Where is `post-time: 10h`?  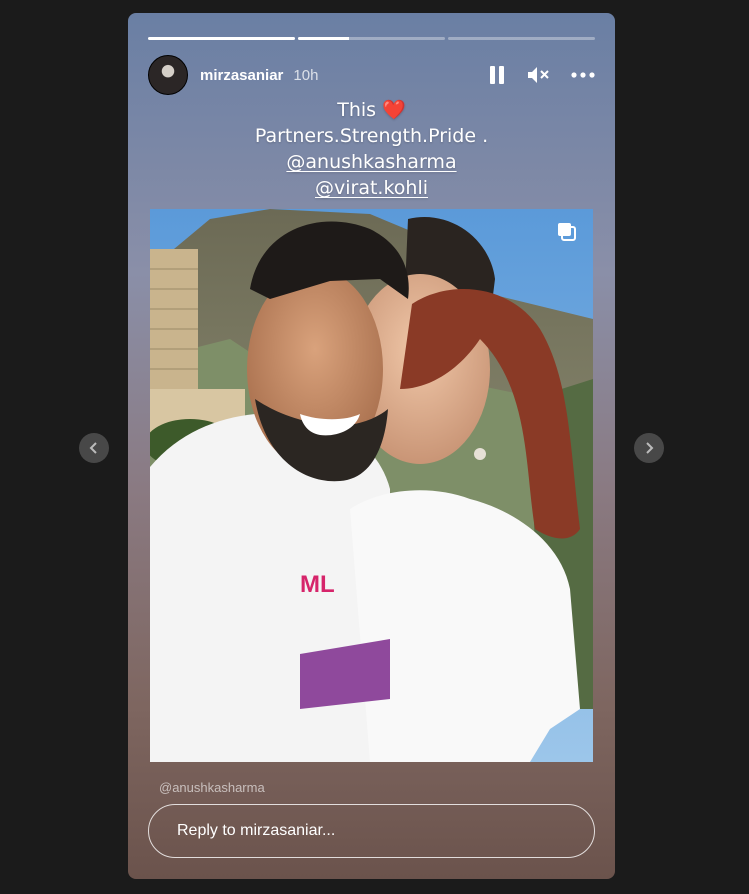 post-time: 10h is located at coordinates (306, 75).